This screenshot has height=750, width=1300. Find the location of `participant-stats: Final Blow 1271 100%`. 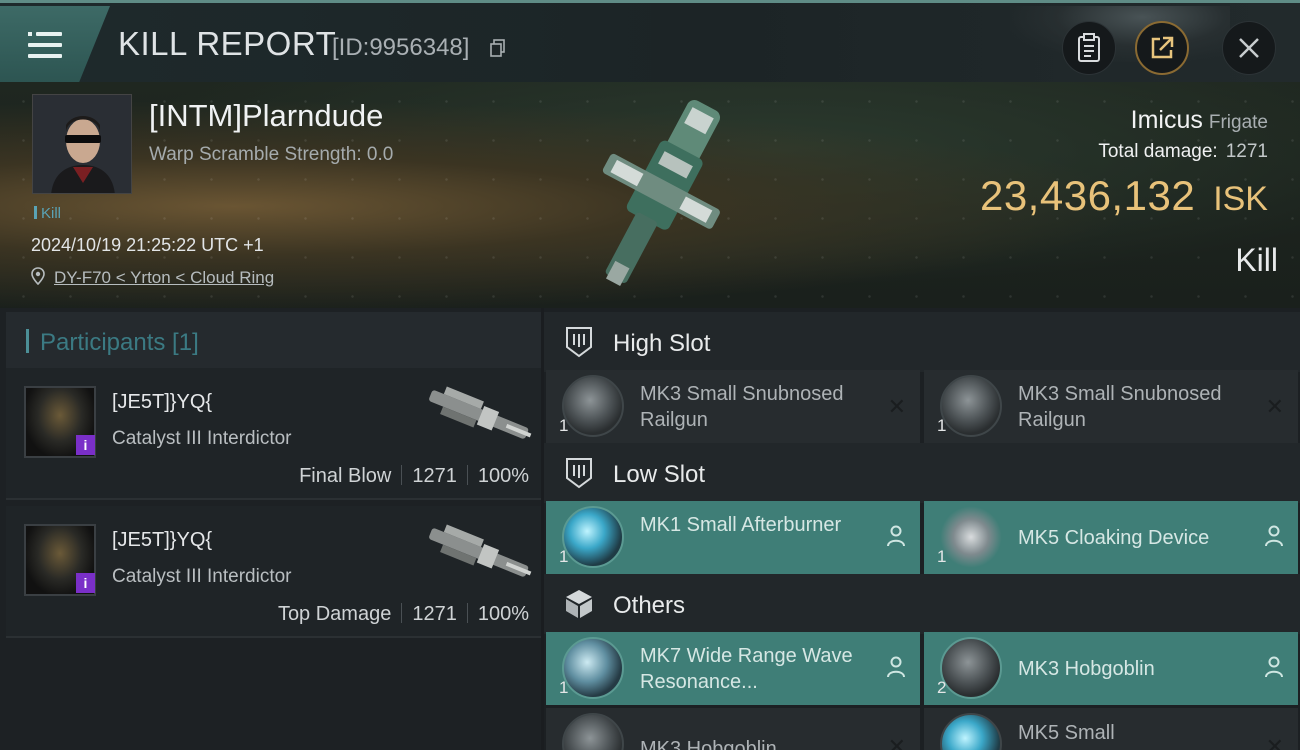

participant-stats: Final Blow 1271 100% is located at coordinates (414, 476).